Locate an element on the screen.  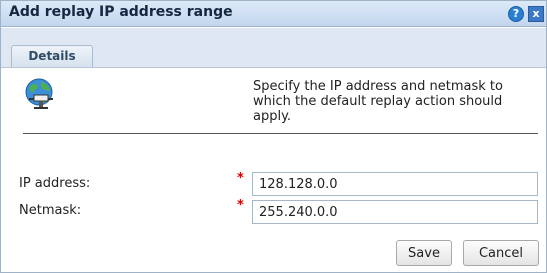
help-icon: ? is located at coordinates (516, 14).